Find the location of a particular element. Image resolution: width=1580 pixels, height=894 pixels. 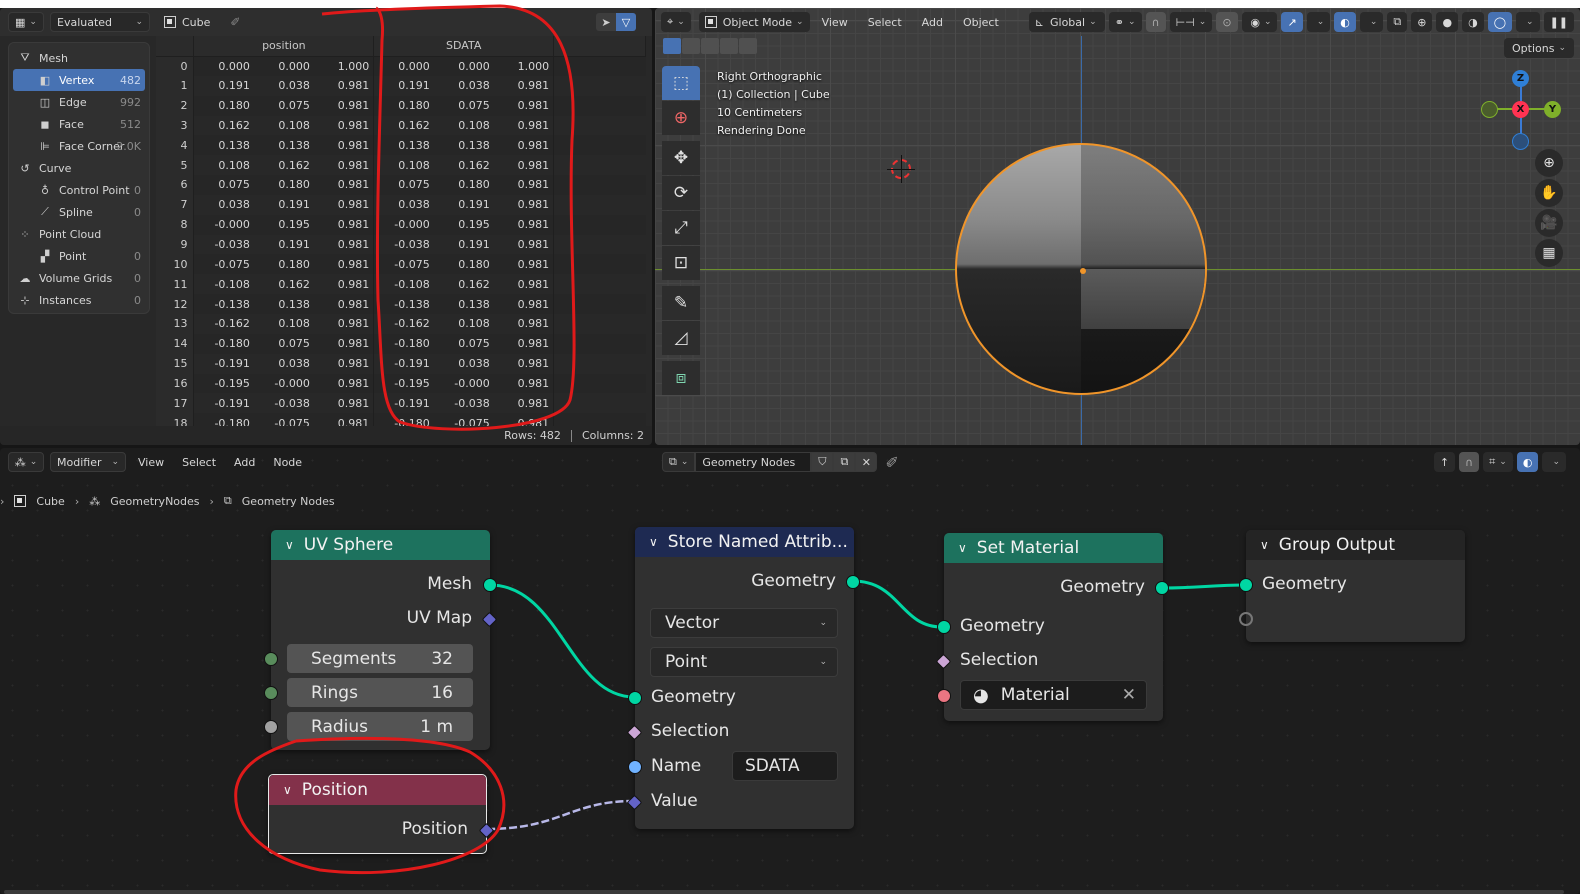

menu-select: Select is located at coordinates (199, 462).